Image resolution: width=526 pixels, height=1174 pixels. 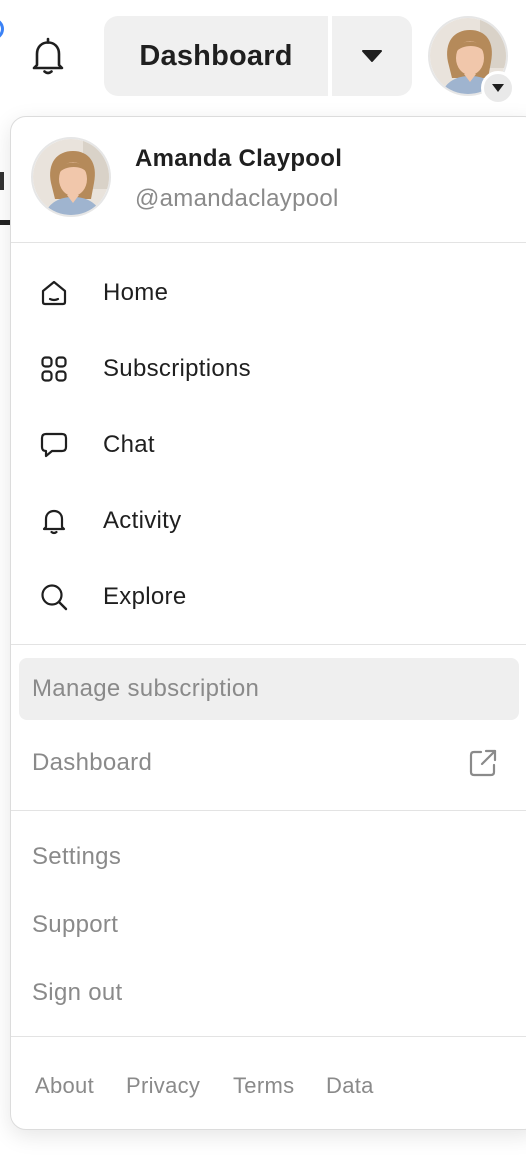 I want to click on support-item: Support, so click(x=269, y=925).